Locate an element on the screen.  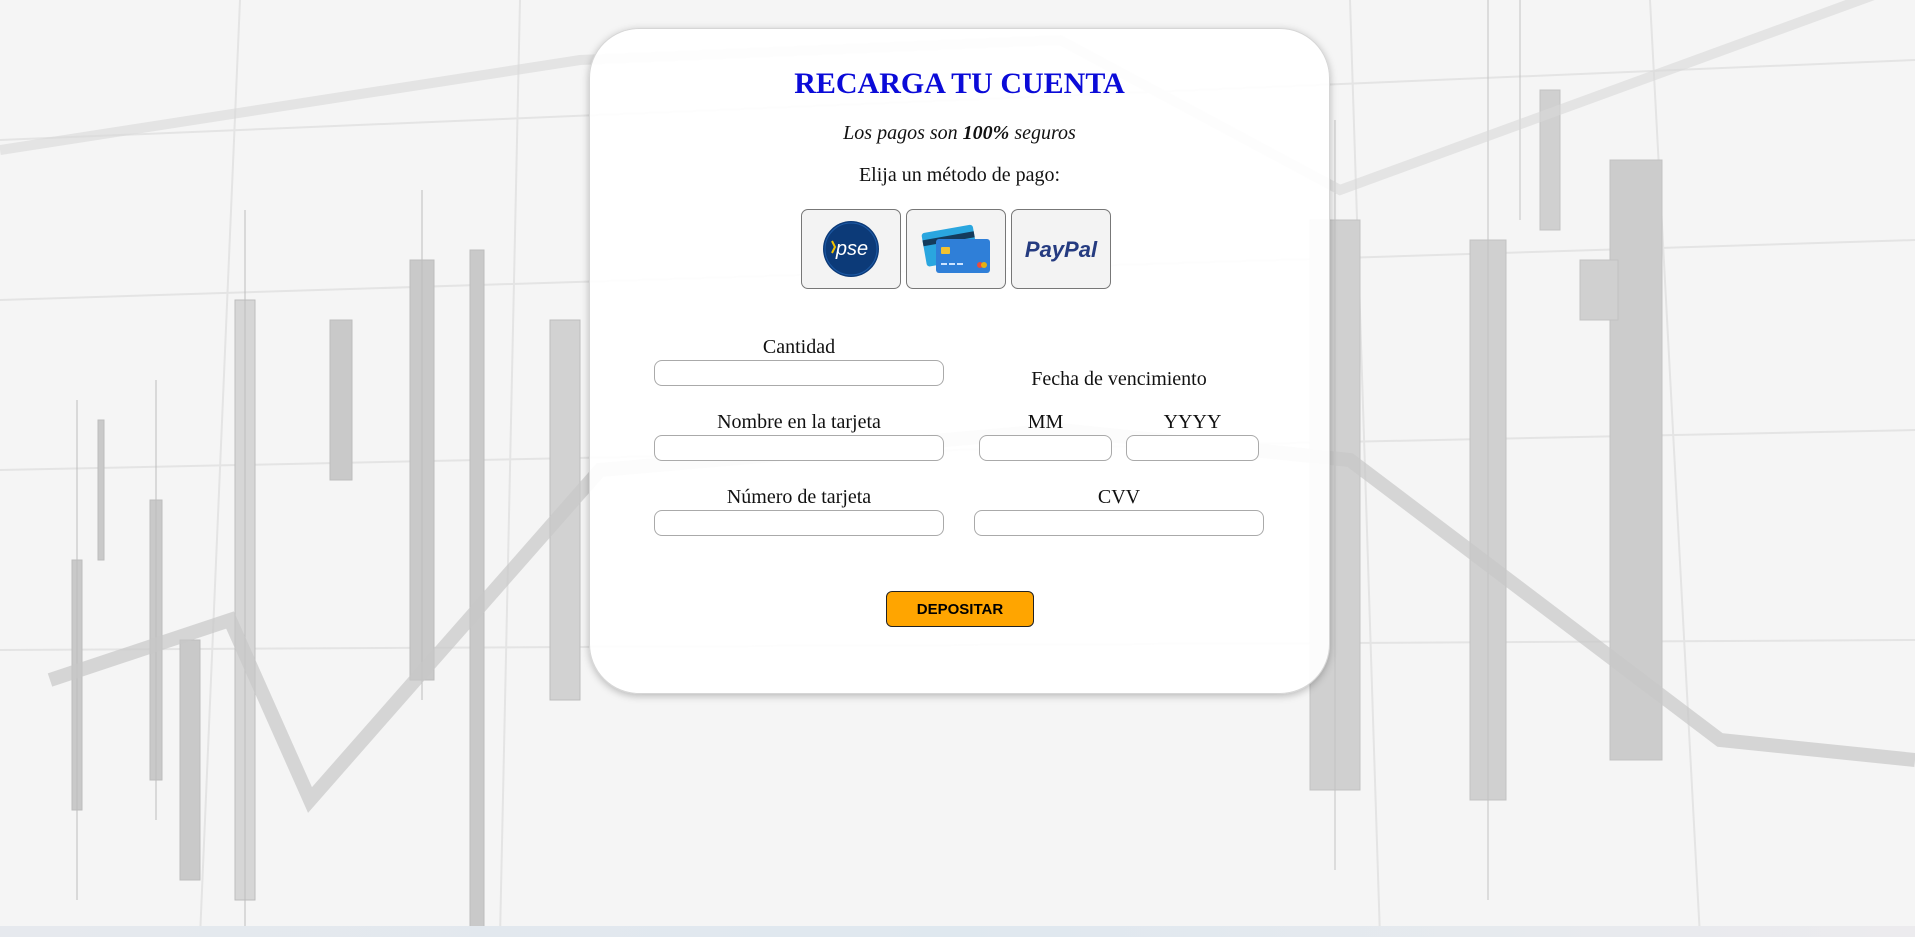
credit-cards-icon is located at coordinates (955, 248).